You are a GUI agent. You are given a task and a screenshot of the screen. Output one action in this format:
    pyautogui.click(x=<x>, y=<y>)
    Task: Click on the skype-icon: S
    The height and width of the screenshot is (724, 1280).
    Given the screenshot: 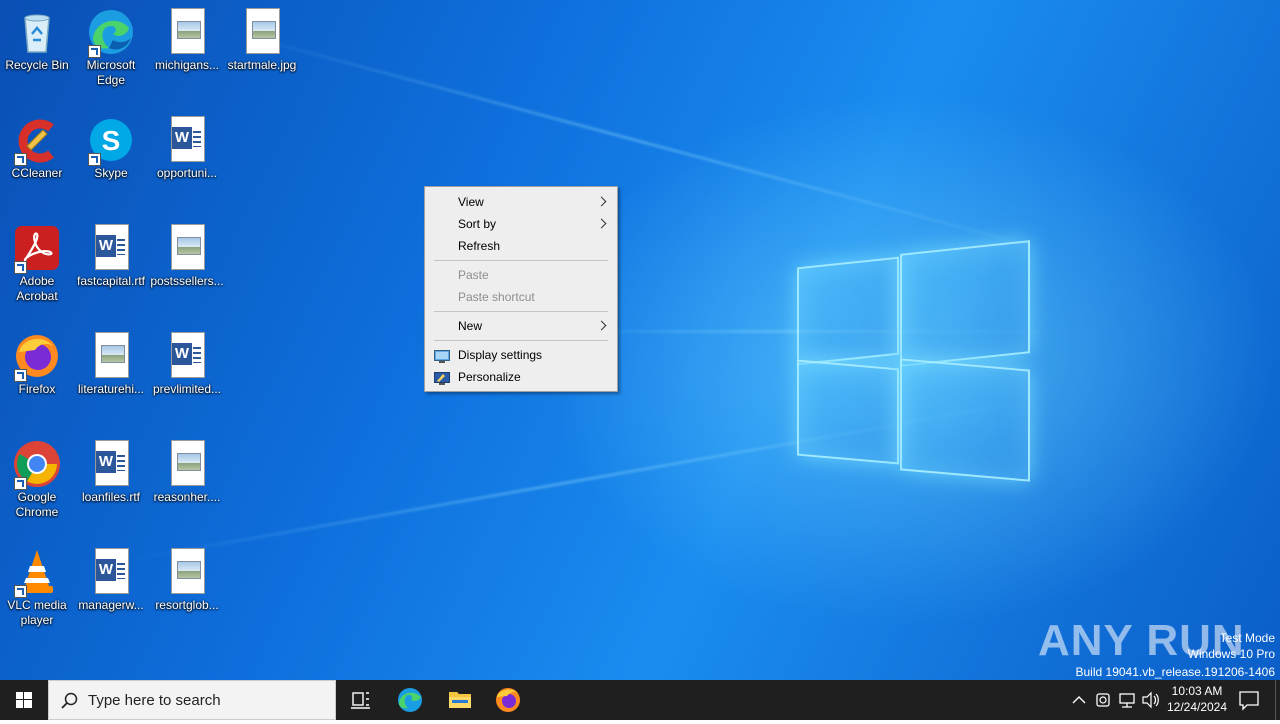 What is the action you would take?
    pyautogui.click(x=111, y=141)
    